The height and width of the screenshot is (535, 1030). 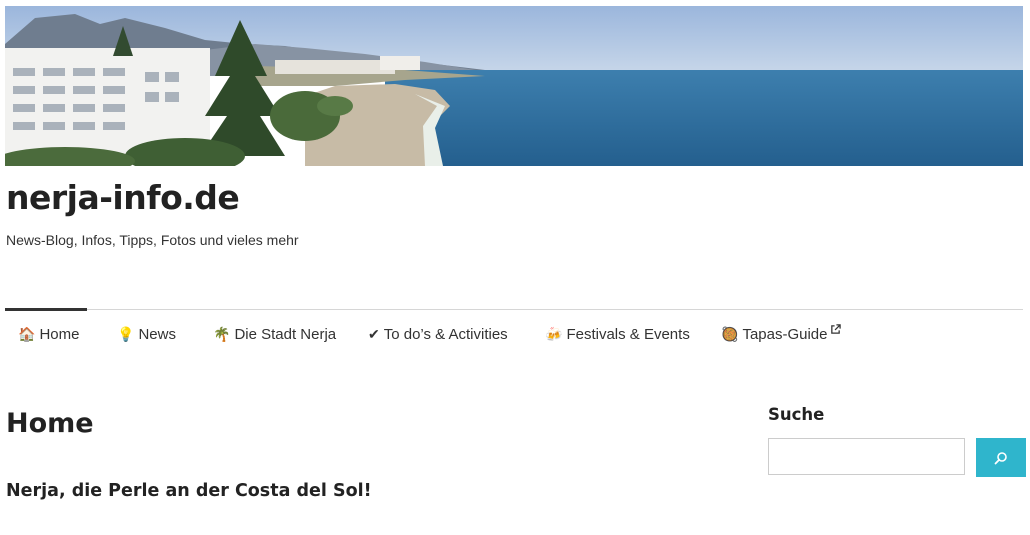 What do you see at coordinates (222, 334) in the screenshot?
I see `palm-tree-icon: 🌴` at bounding box center [222, 334].